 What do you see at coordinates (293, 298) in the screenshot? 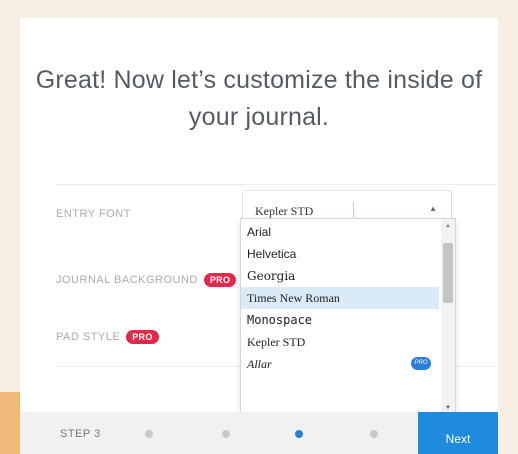
I see `font-option-label: Times New Roman` at bounding box center [293, 298].